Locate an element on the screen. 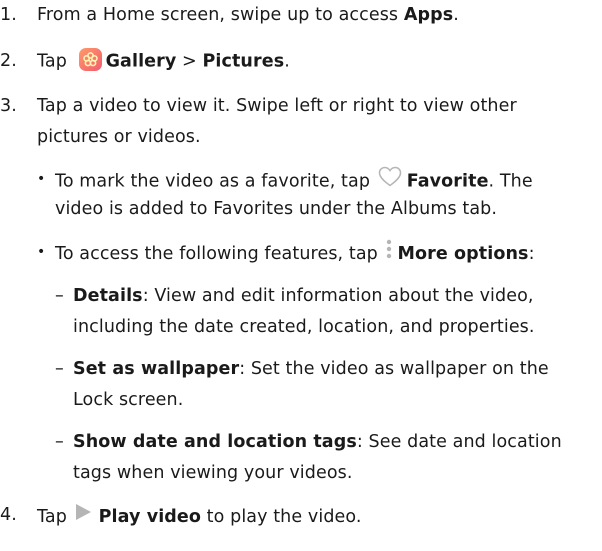 The width and height of the screenshot is (602, 551). pictures-label: Pictures is located at coordinates (243, 61).